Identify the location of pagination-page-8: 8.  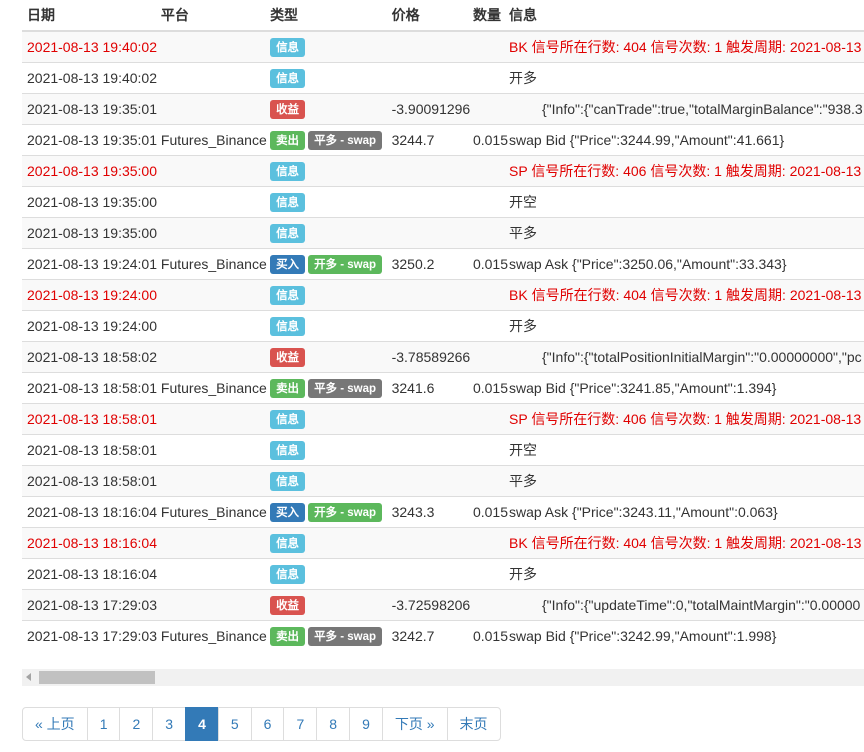
(333, 724).